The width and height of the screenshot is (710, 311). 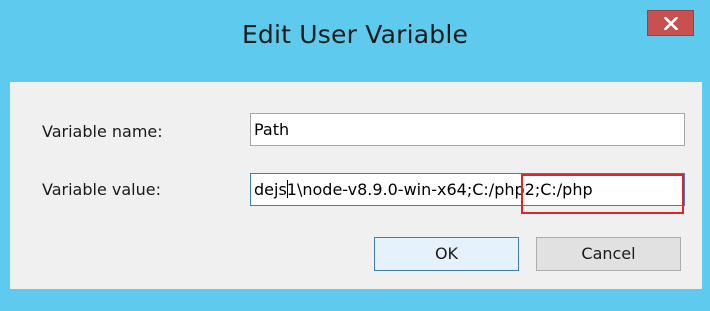 I want to click on variable-name-value: Path, so click(x=272, y=129).